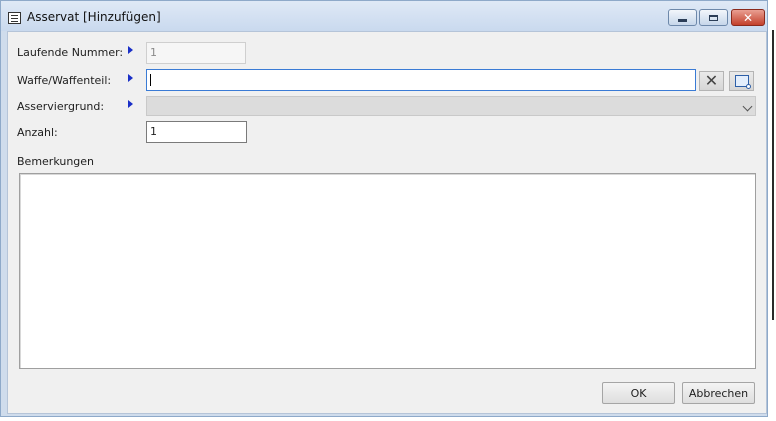 The image size is (776, 421). I want to click on asserviergrund-select, so click(451, 106).